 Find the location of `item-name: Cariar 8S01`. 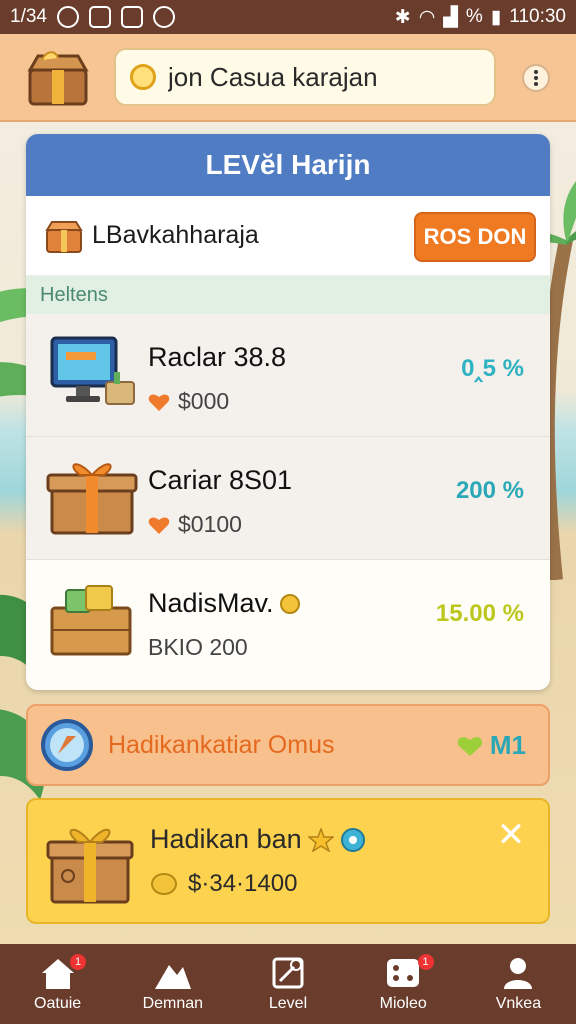

item-name: Cariar 8S01 is located at coordinates (220, 480).